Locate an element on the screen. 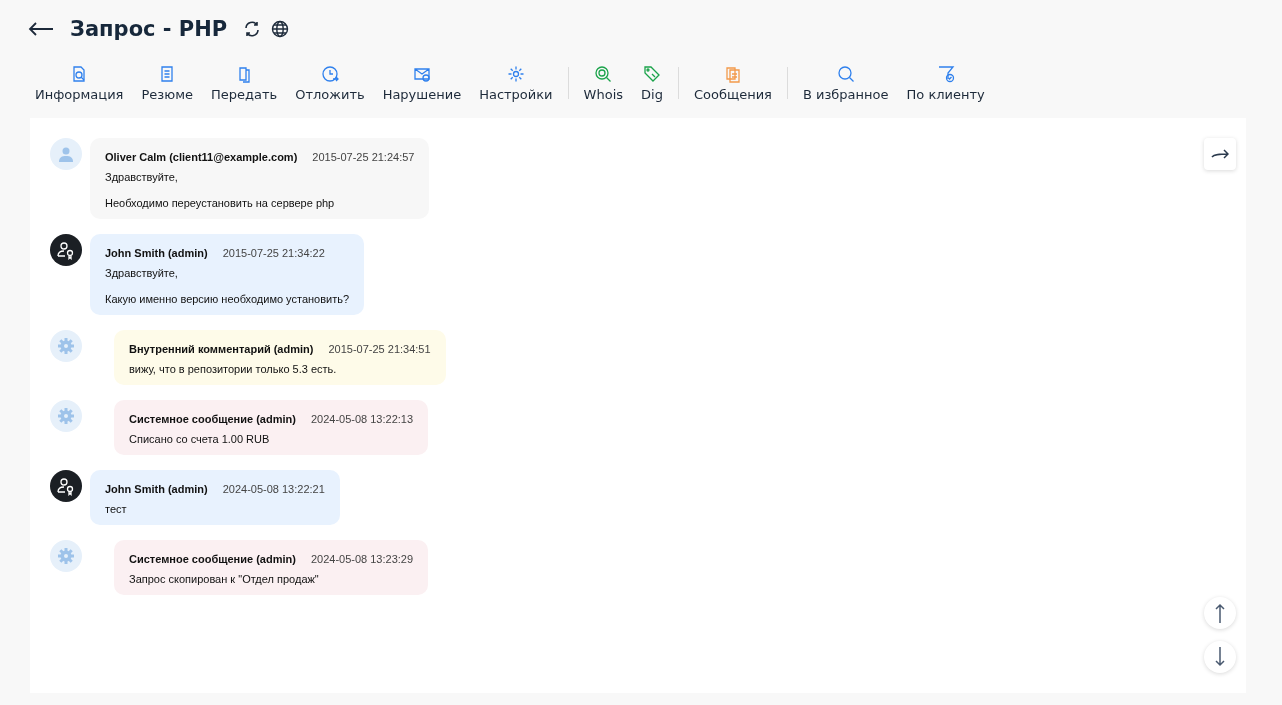  message-time: 2024-05-08 13:23:29 is located at coordinates (362, 559).